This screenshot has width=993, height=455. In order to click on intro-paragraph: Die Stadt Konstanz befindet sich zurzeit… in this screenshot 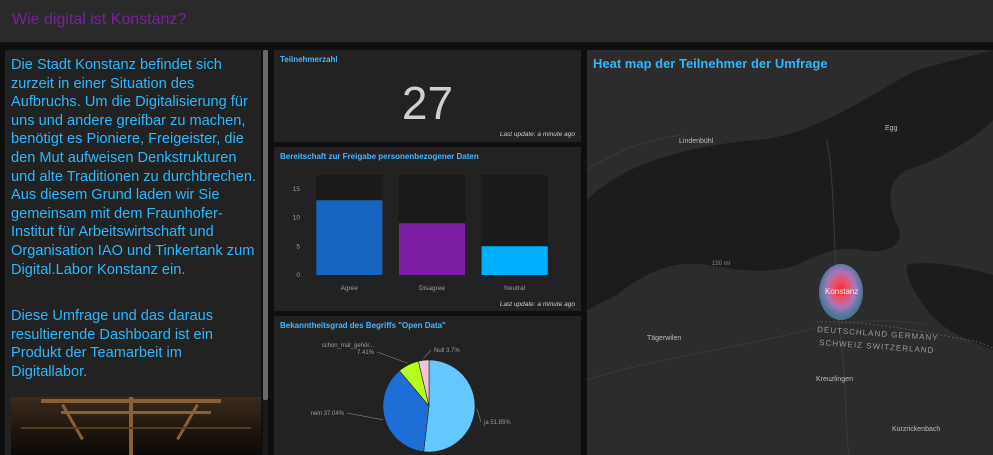, I will do `click(134, 167)`.